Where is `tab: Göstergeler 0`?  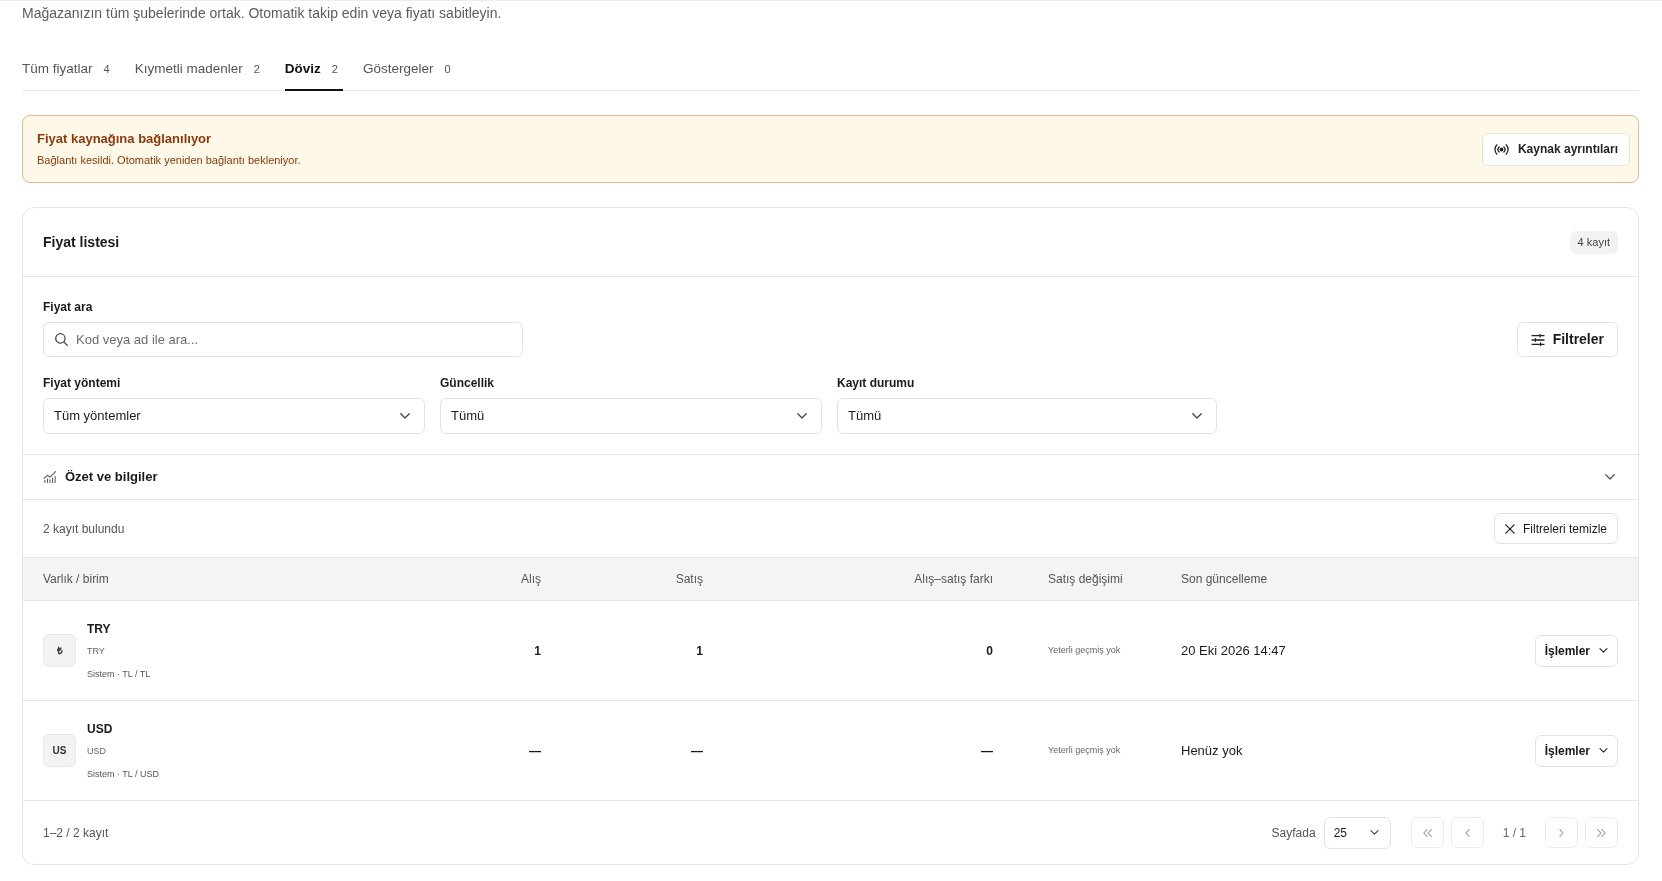 tab: Göstergeler 0 is located at coordinates (409, 70).